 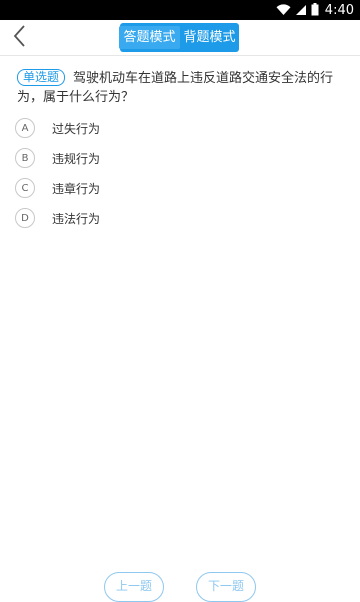 What do you see at coordinates (76, 128) in the screenshot?
I see `option-text: 过失行为` at bounding box center [76, 128].